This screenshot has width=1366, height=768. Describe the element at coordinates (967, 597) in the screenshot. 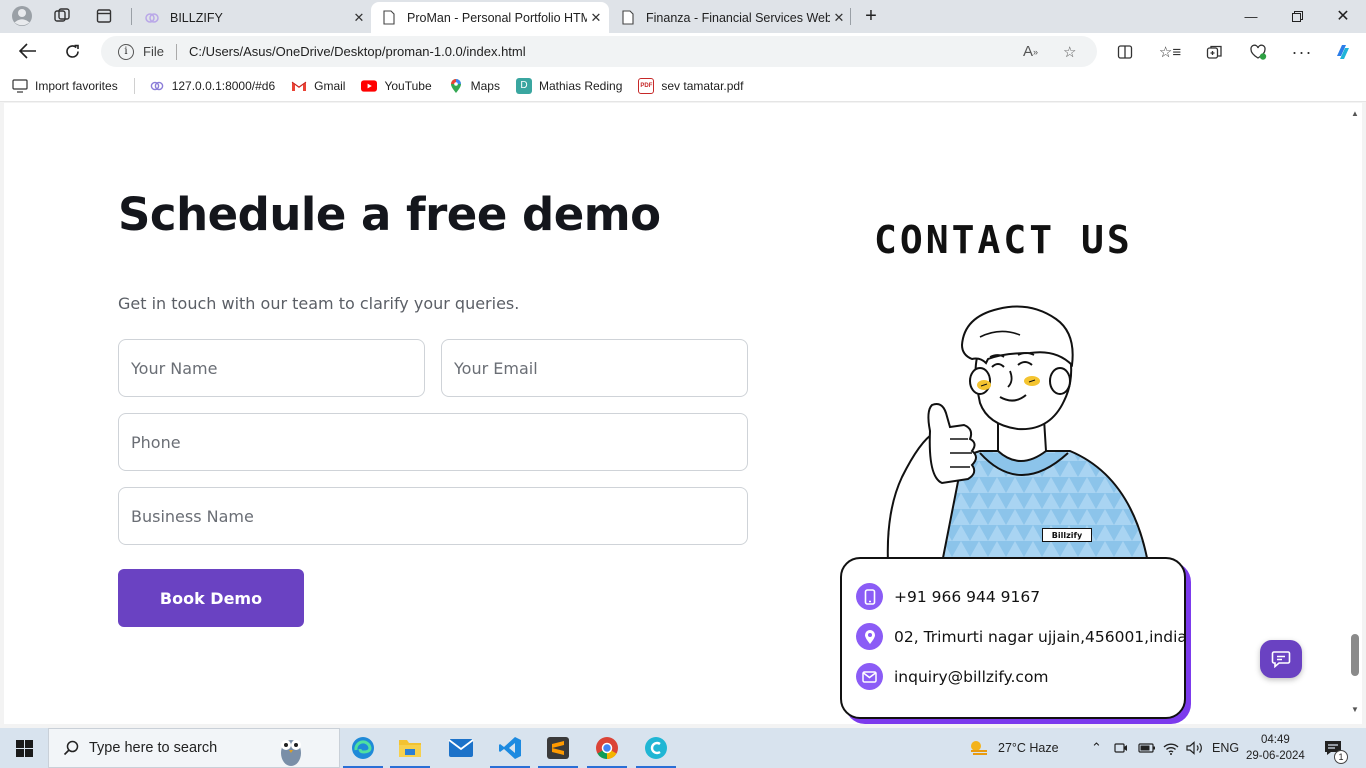

I see `contact-phone: +91 966 944 9167` at that location.